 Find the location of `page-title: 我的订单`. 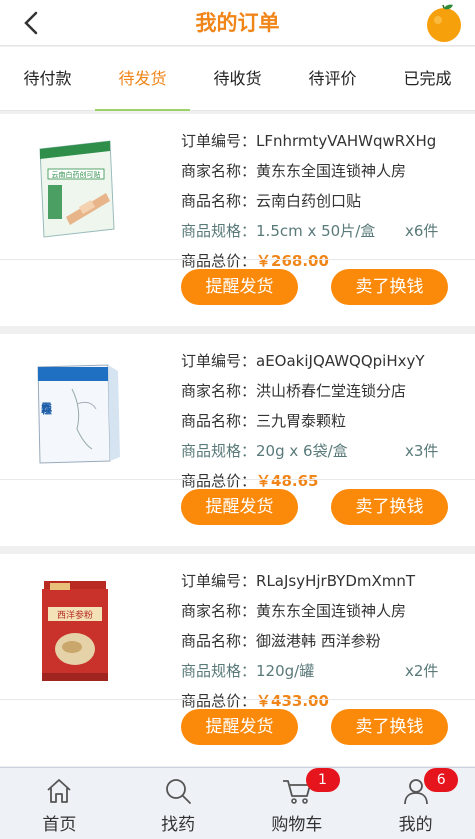

page-title: 我的订单 is located at coordinates (237, 23).